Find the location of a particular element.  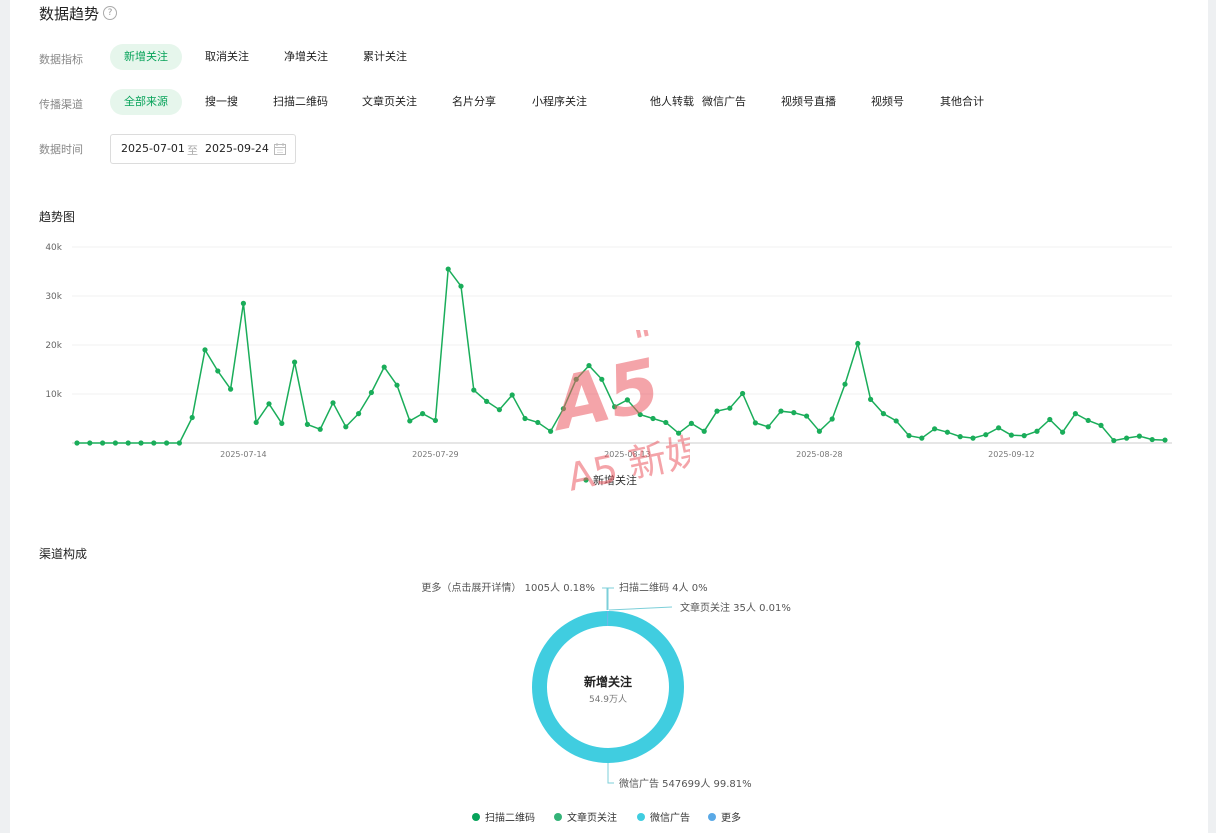

legend-item: 更多 is located at coordinates (731, 817).